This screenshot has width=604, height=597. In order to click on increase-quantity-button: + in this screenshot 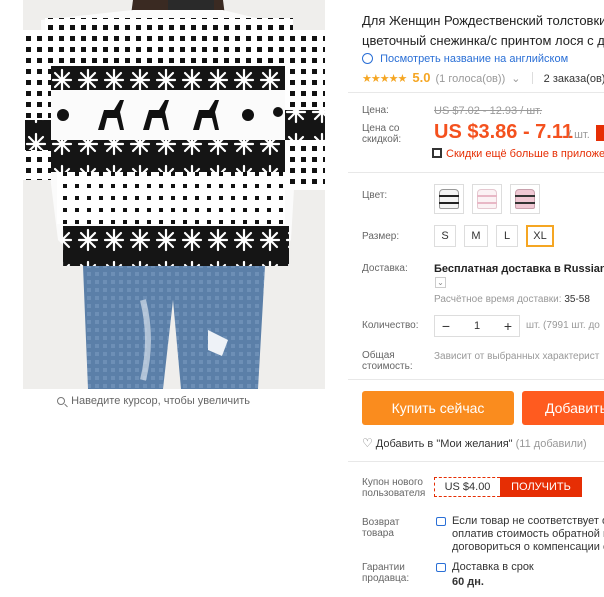, I will do `click(508, 326)`.